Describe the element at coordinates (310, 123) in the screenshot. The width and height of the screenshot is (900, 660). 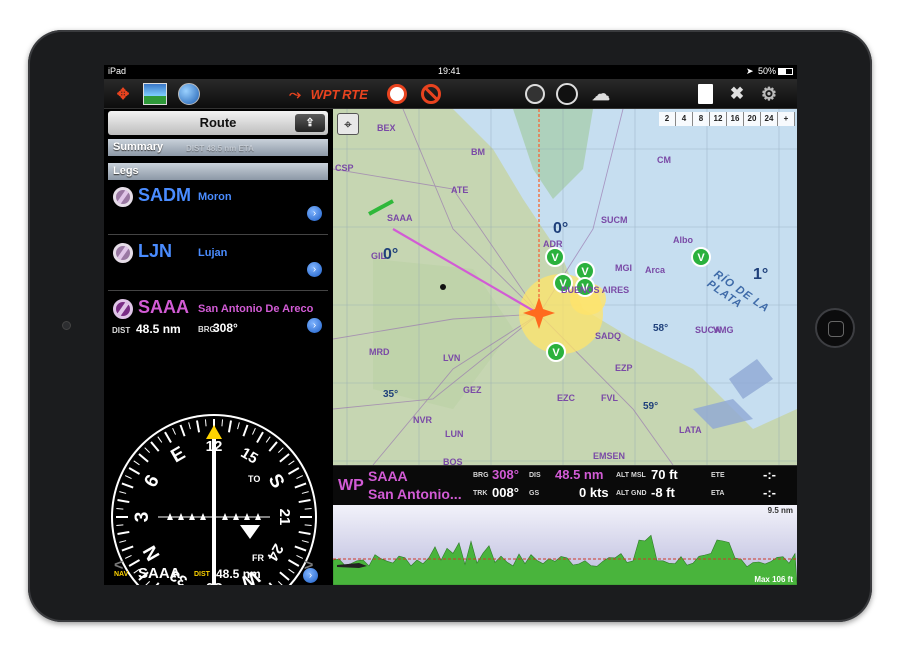
I see `share-button: ⇪` at that location.